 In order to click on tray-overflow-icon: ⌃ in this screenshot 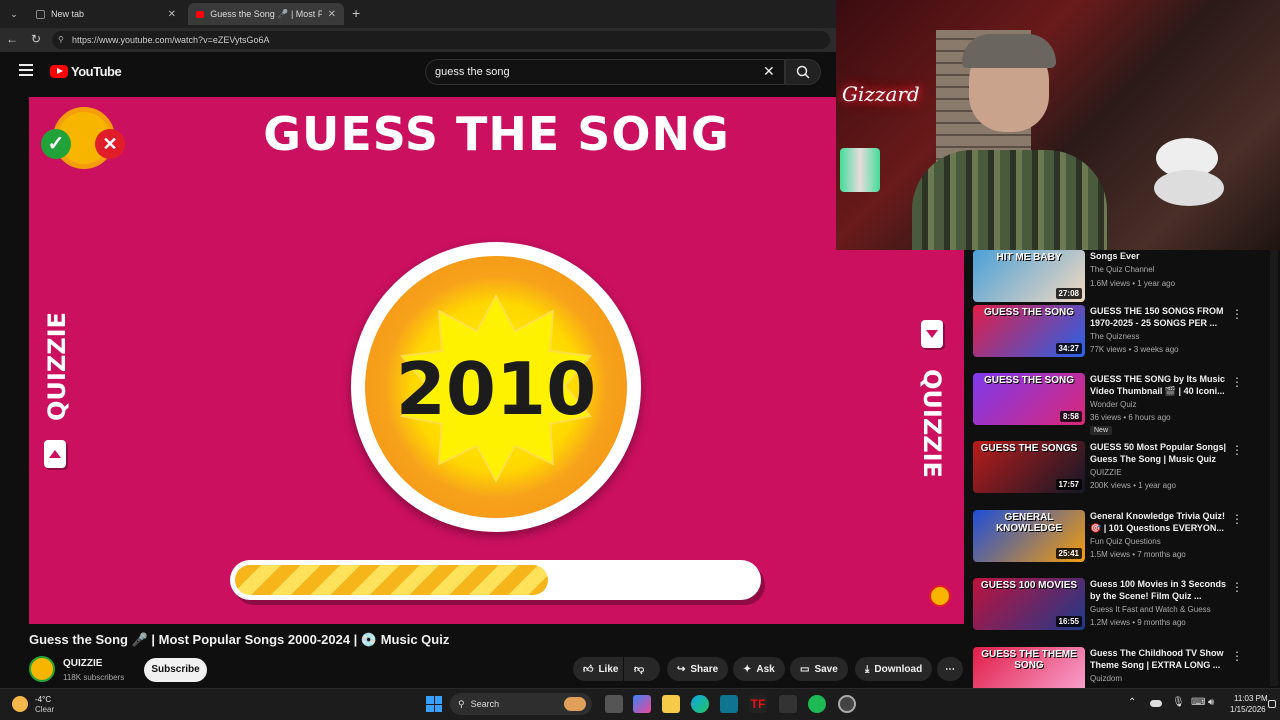, I will do `click(1132, 702)`.